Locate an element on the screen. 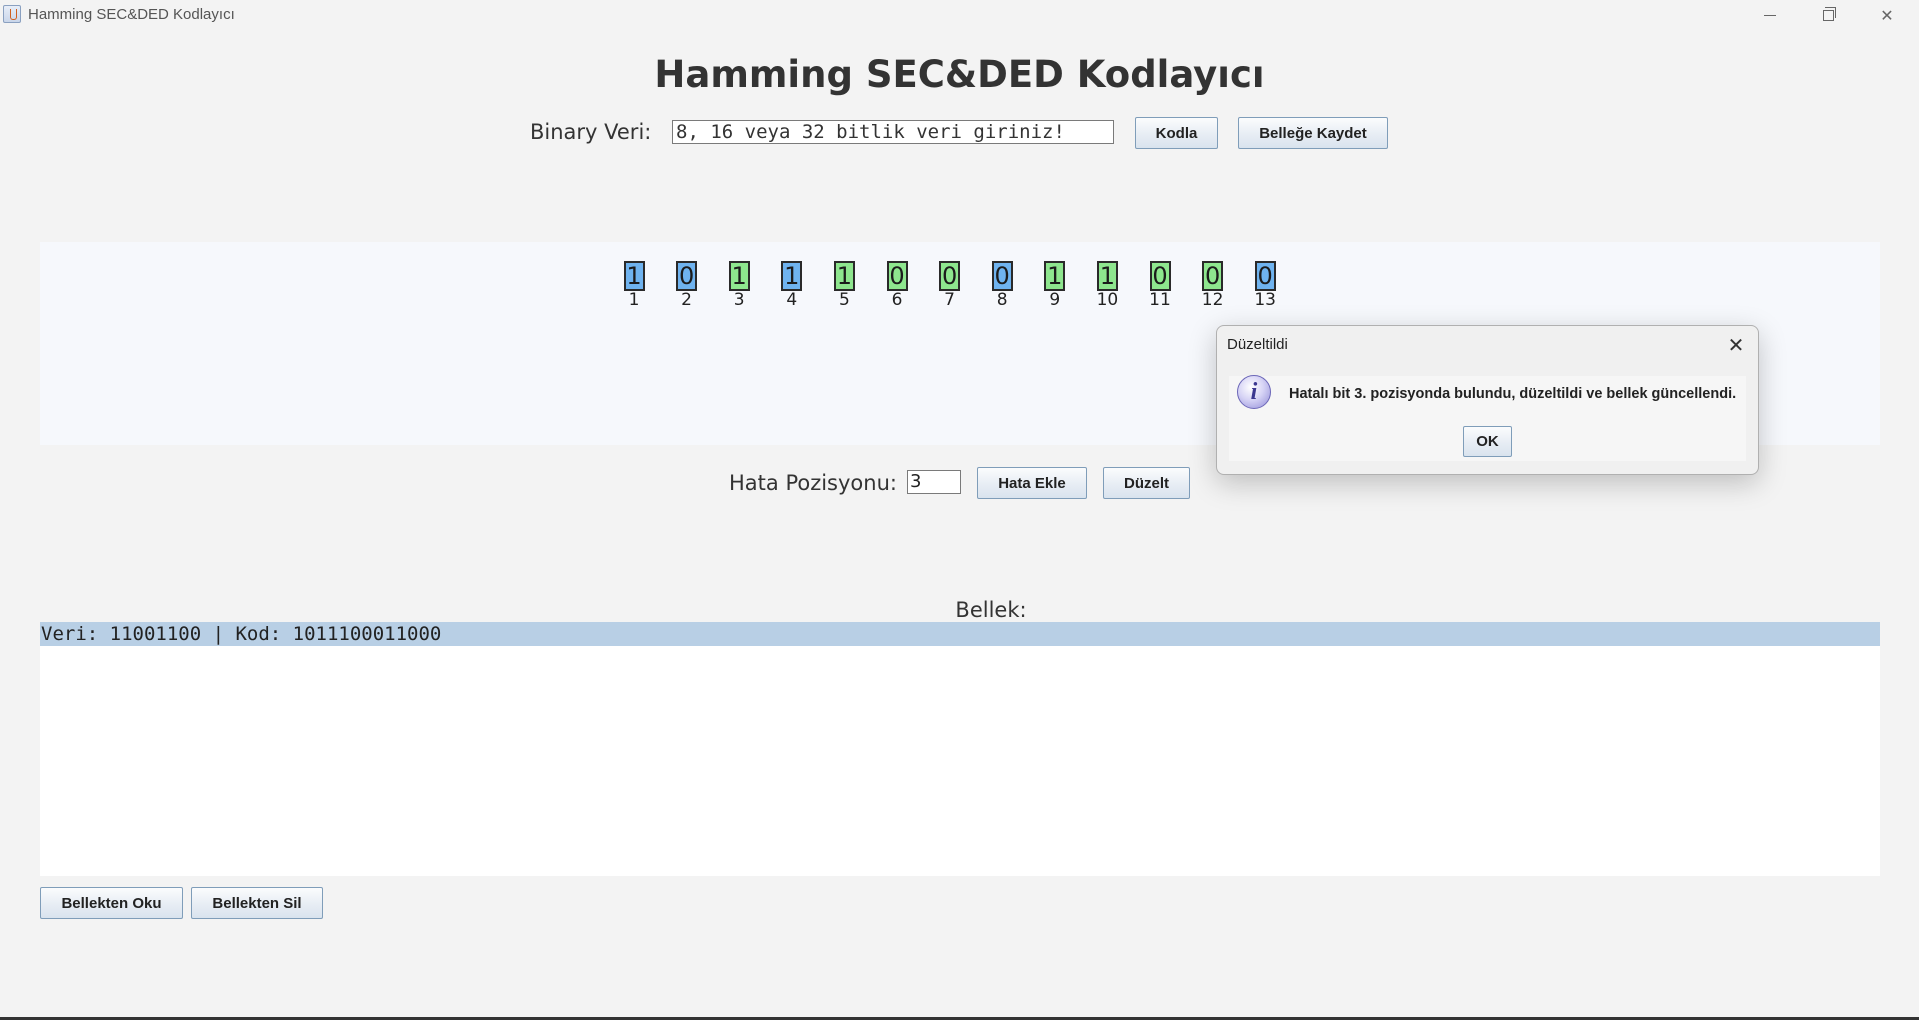  minimize-icon is located at coordinates (1770, 15).